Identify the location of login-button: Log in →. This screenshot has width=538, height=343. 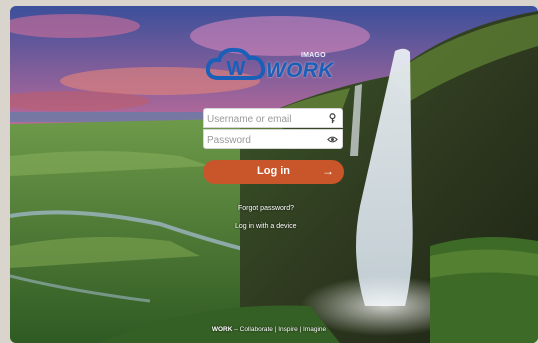
(273, 172).